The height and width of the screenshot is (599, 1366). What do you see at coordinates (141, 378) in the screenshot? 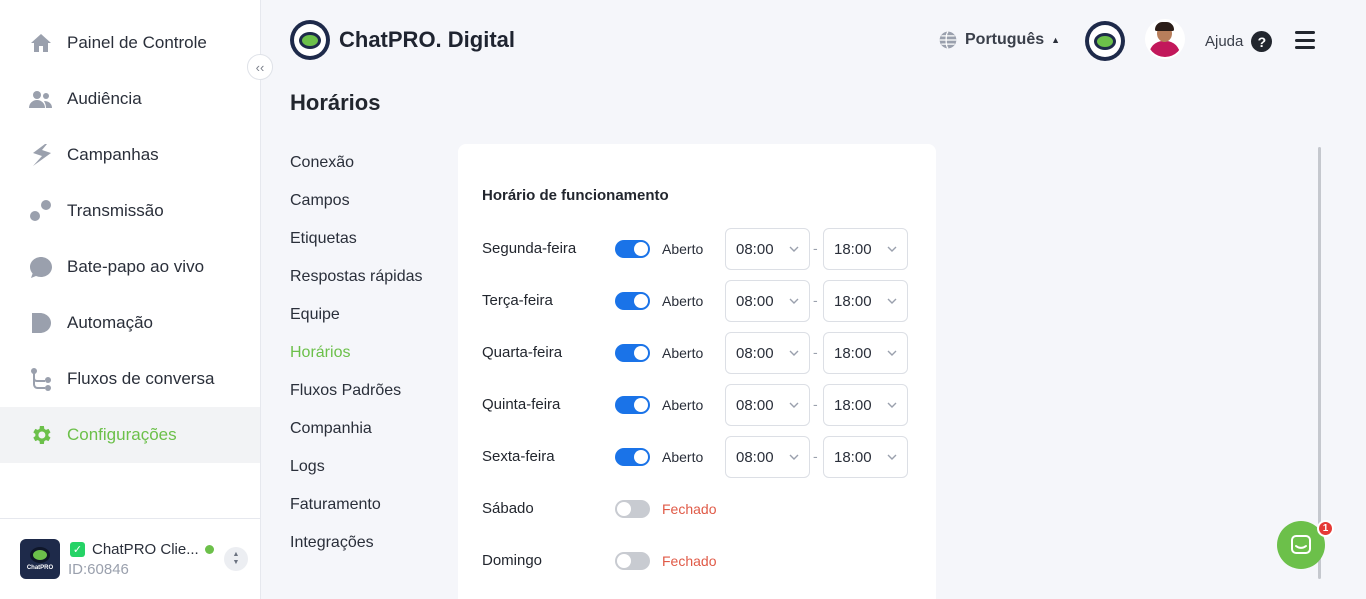
I see `sidebar-item-label: Fluxos de conversa` at bounding box center [141, 378].